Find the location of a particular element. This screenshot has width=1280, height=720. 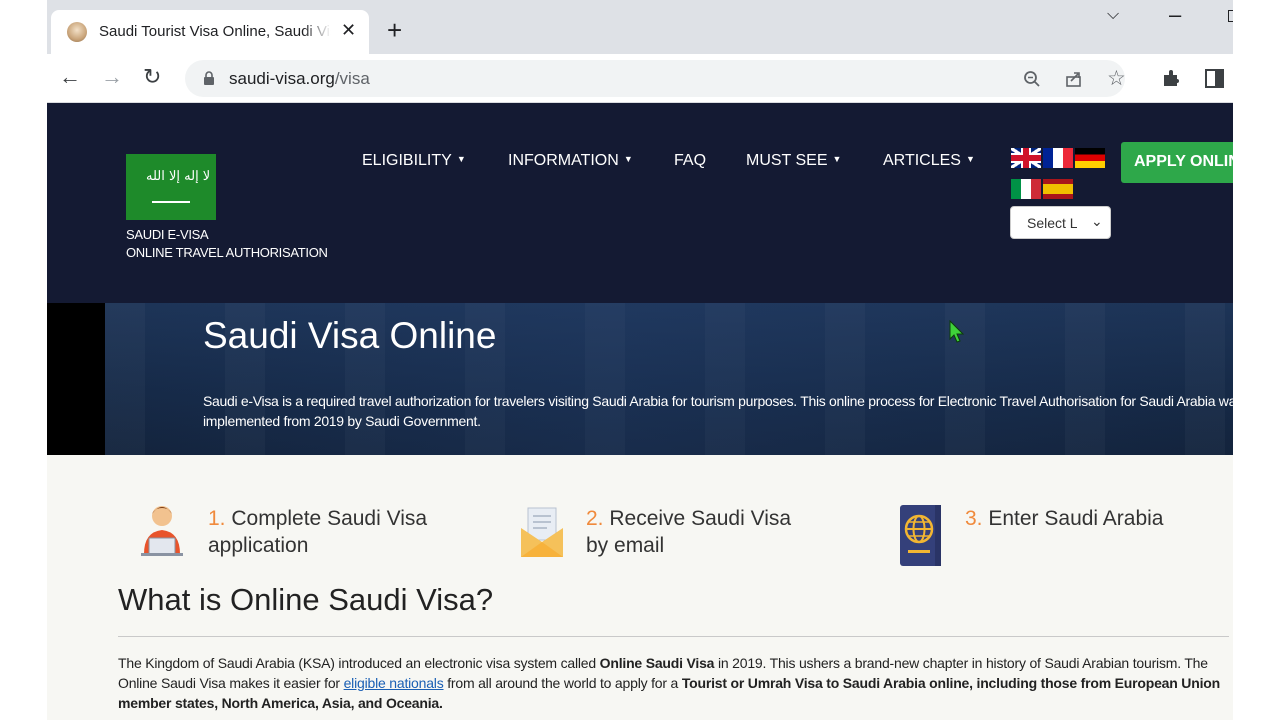

envelope-icon is located at coordinates (542, 532).